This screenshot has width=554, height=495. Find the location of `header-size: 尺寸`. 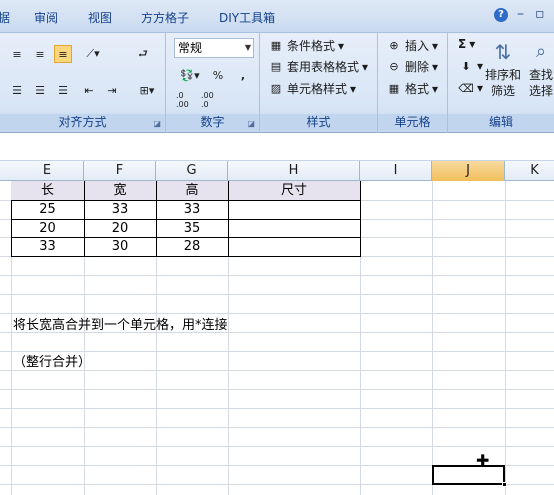

header-size: 尺寸 is located at coordinates (294, 190).